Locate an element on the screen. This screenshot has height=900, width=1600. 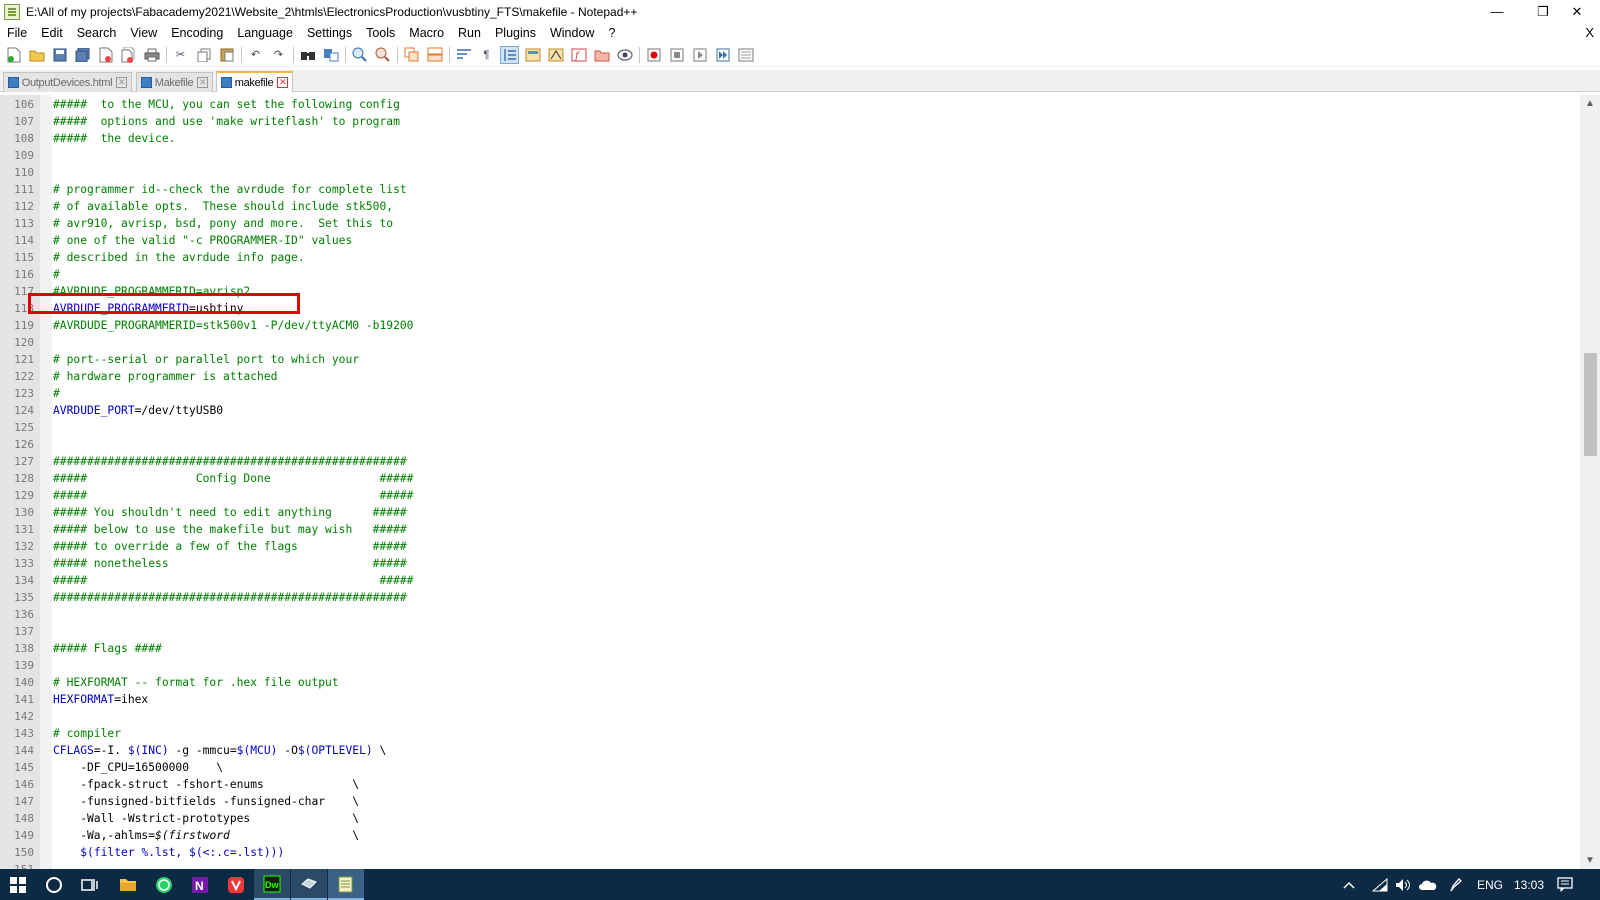
code-line: 125 is located at coordinates (790, 427).